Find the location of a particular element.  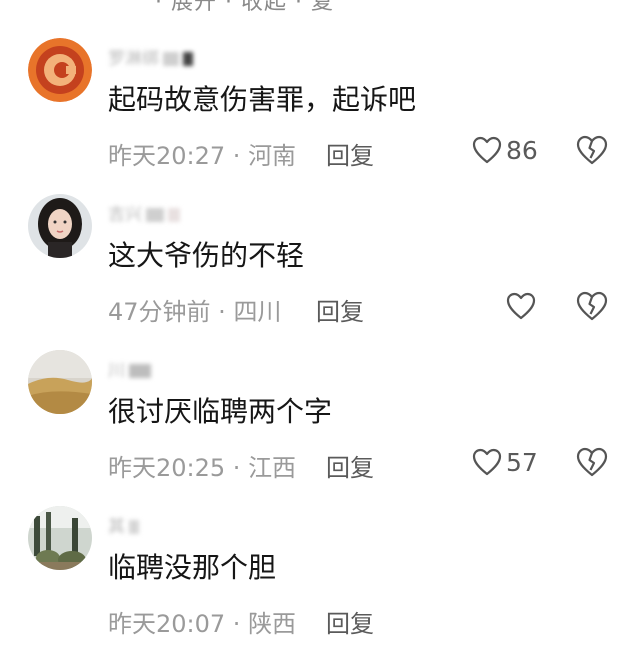

desert-landscape-avatar is located at coordinates (60, 382).